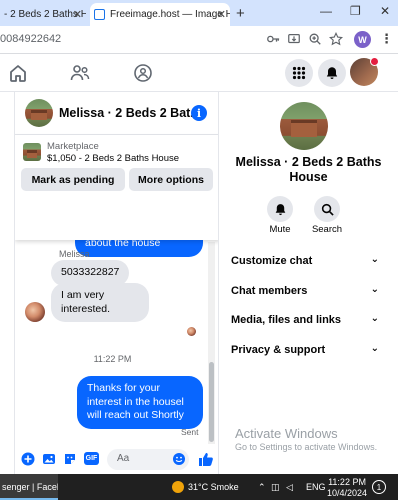  Describe the element at coordinates (179, 459) in the screenshot. I see `emoji-icon` at that location.